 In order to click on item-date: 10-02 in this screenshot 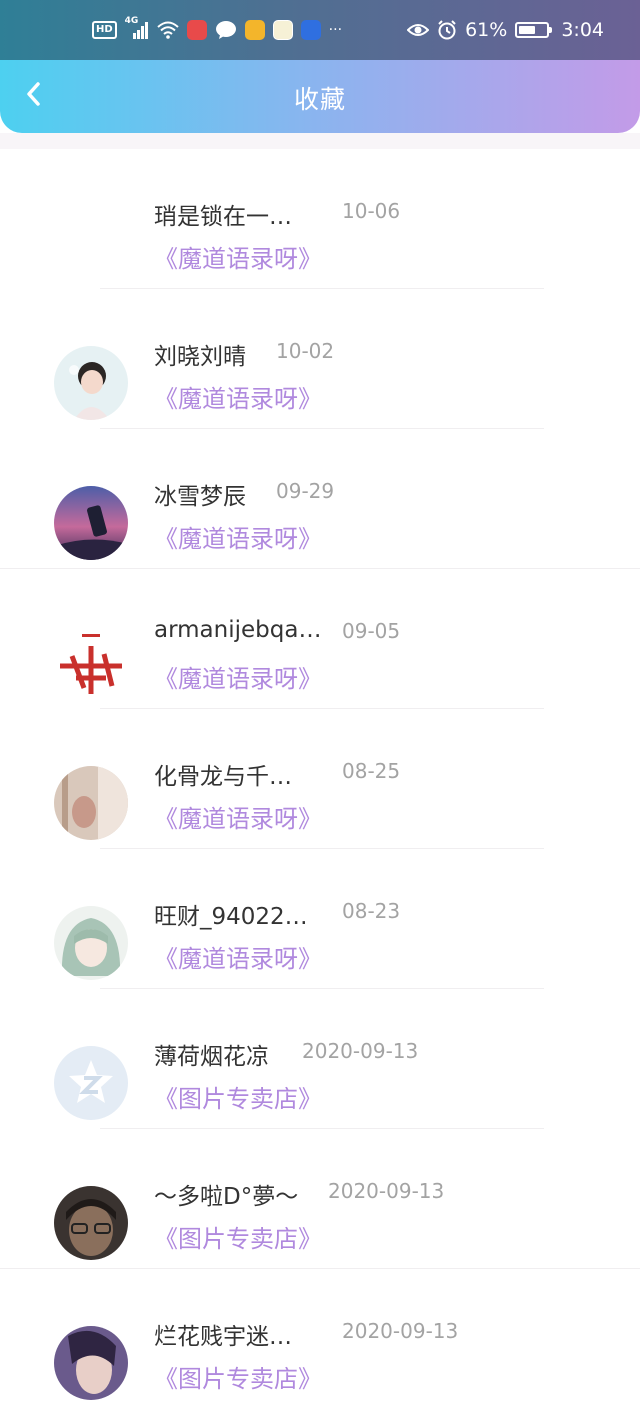, I will do `click(305, 351)`.